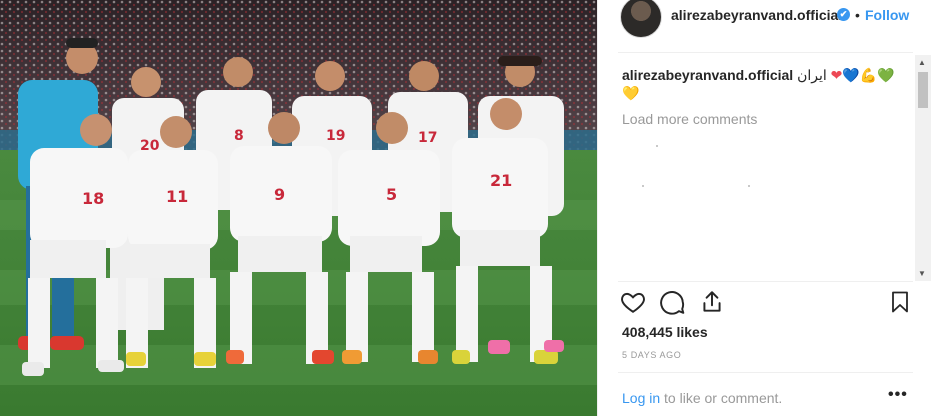 The width and height of the screenshot is (932, 416). Describe the element at coordinates (633, 302) in the screenshot. I see `heart-icon` at that location.